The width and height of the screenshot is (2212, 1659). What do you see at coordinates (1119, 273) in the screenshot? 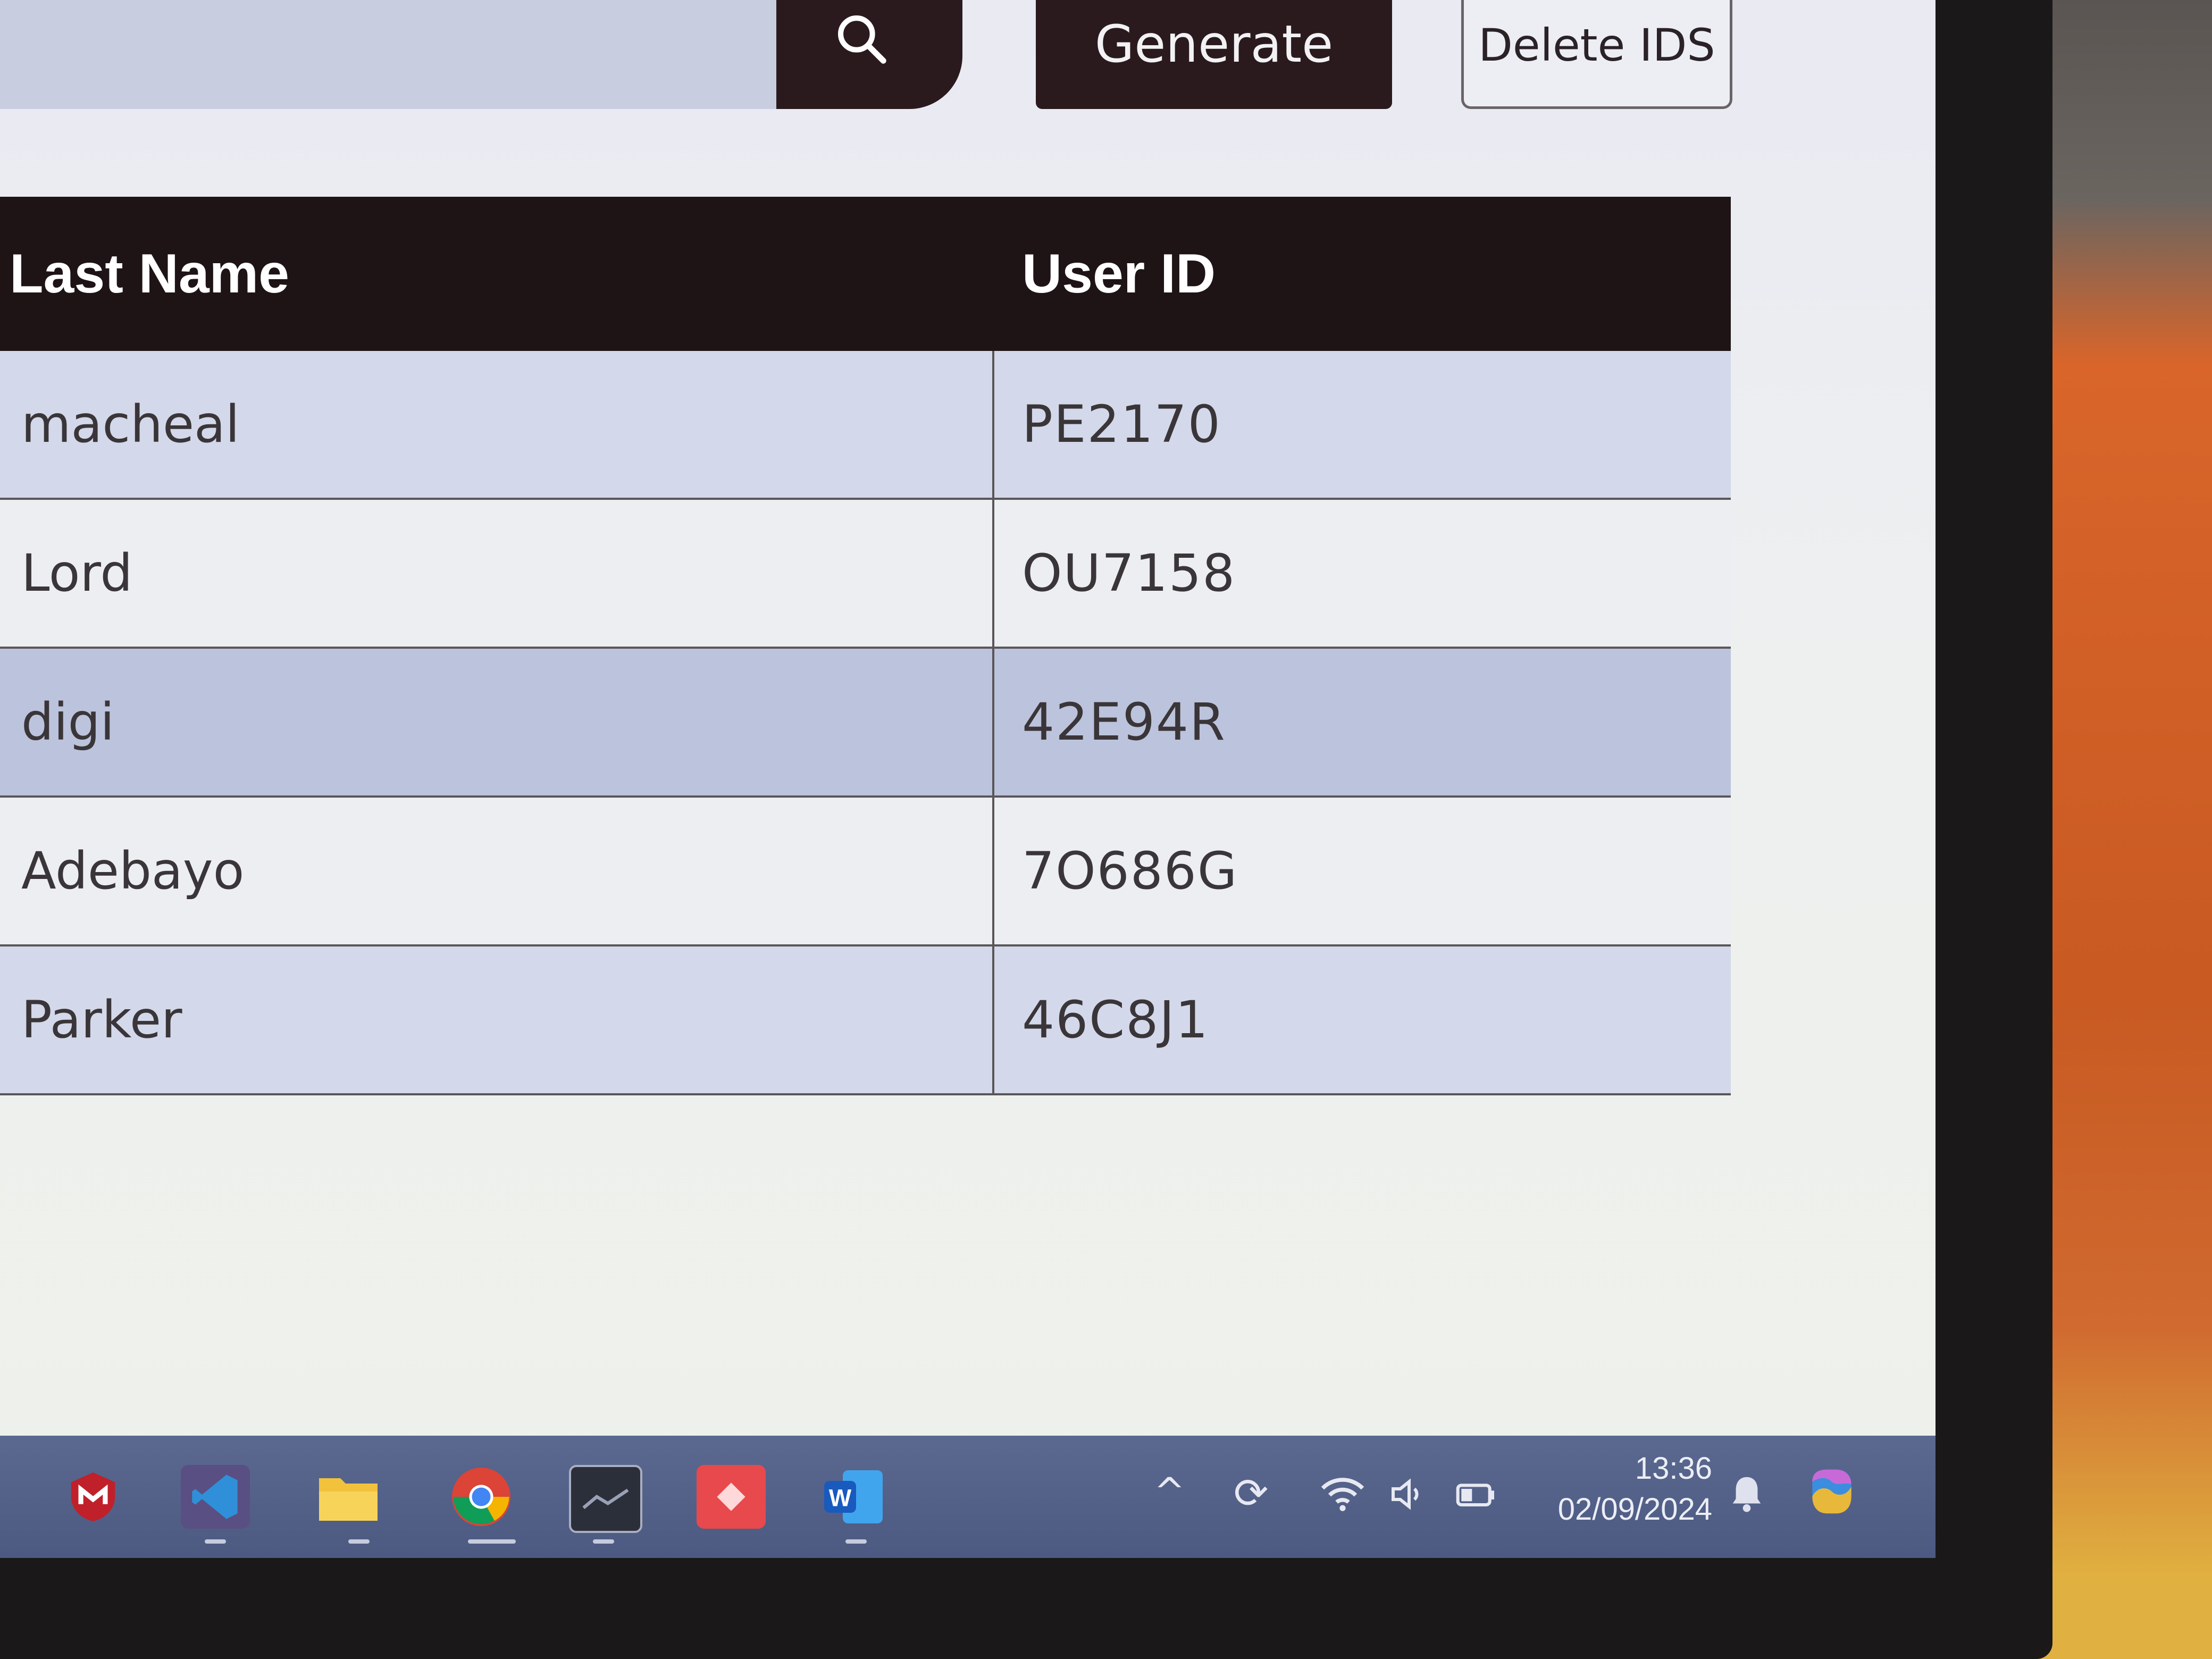
I see `column-header-user-id: User ID` at bounding box center [1119, 273].